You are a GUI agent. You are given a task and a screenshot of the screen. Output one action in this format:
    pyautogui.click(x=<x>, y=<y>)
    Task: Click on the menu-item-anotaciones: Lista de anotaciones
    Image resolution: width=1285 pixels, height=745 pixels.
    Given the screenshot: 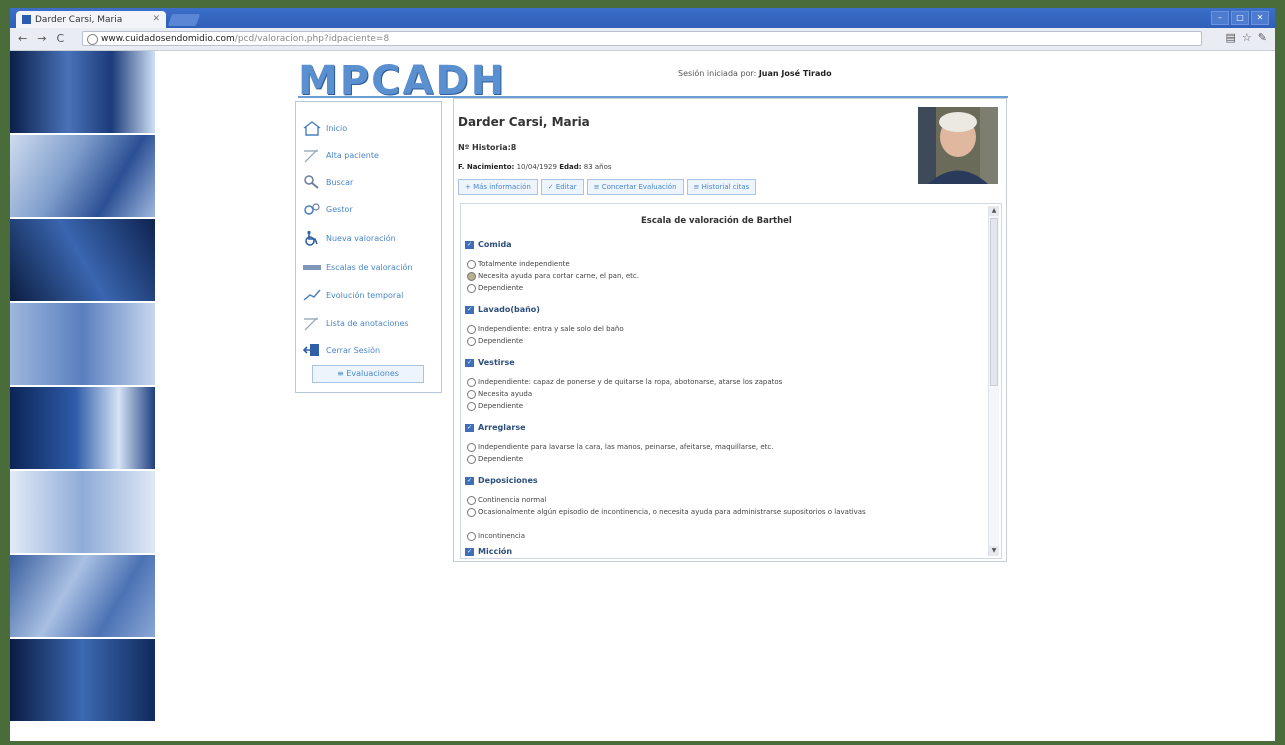 What is the action you would take?
    pyautogui.click(x=355, y=323)
    